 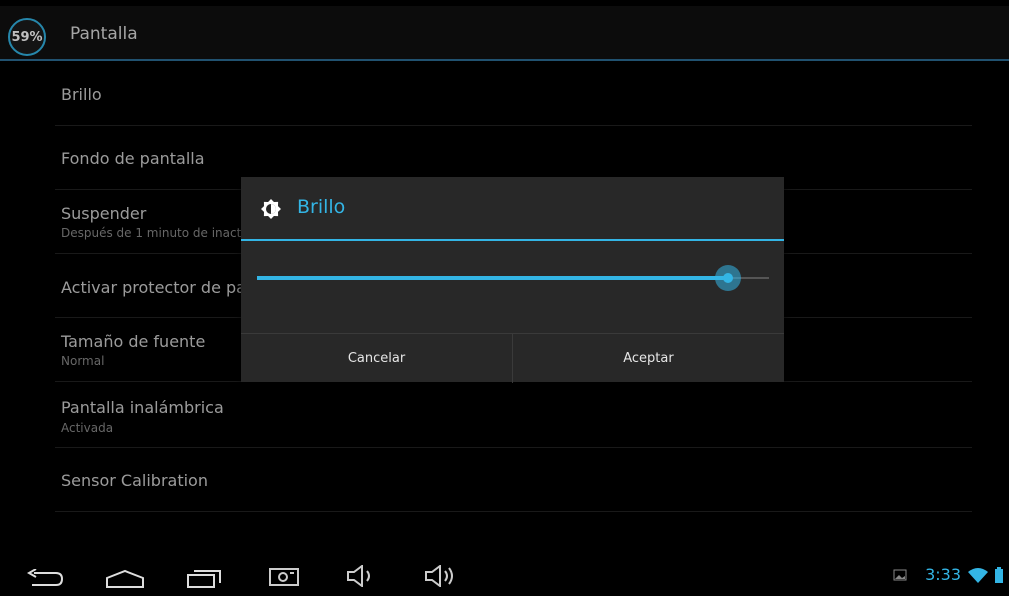 What do you see at coordinates (376, 358) in the screenshot?
I see `cancel-button: Cancelar` at bounding box center [376, 358].